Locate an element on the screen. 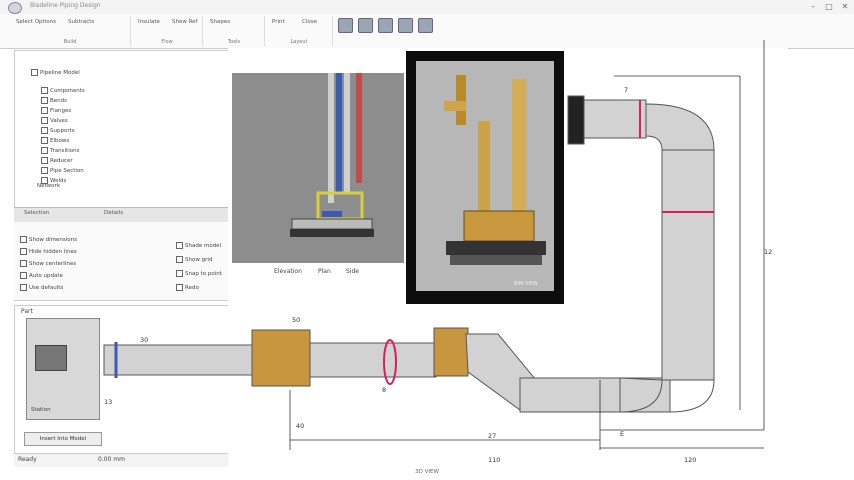 This screenshot has width=854, height=480. dim-label-d5: E is located at coordinates (622, 434).